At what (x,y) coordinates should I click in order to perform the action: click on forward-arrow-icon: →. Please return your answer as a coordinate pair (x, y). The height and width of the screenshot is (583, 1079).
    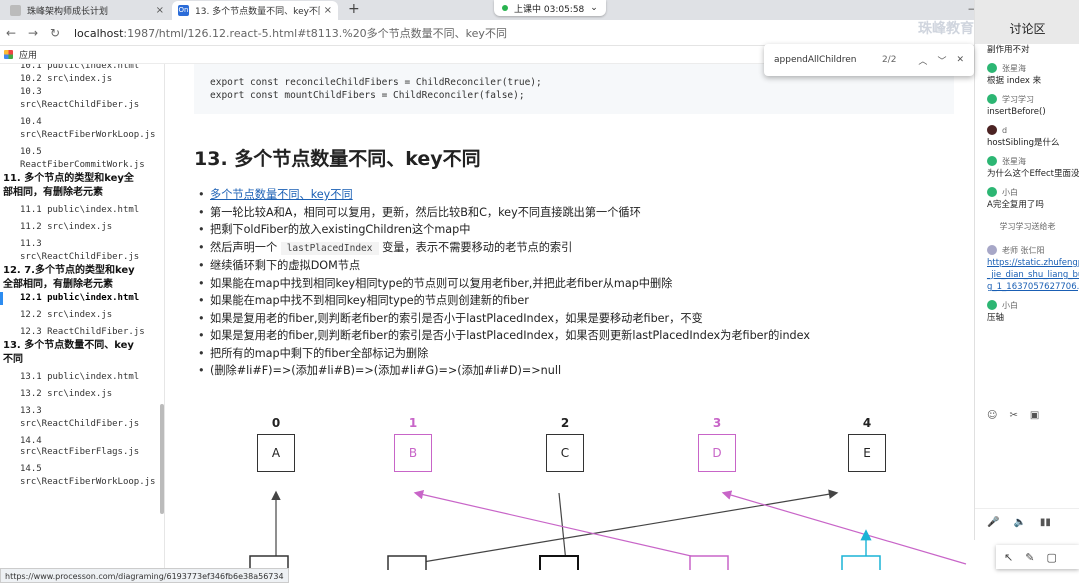
    Looking at the image, I should click on (33, 33).